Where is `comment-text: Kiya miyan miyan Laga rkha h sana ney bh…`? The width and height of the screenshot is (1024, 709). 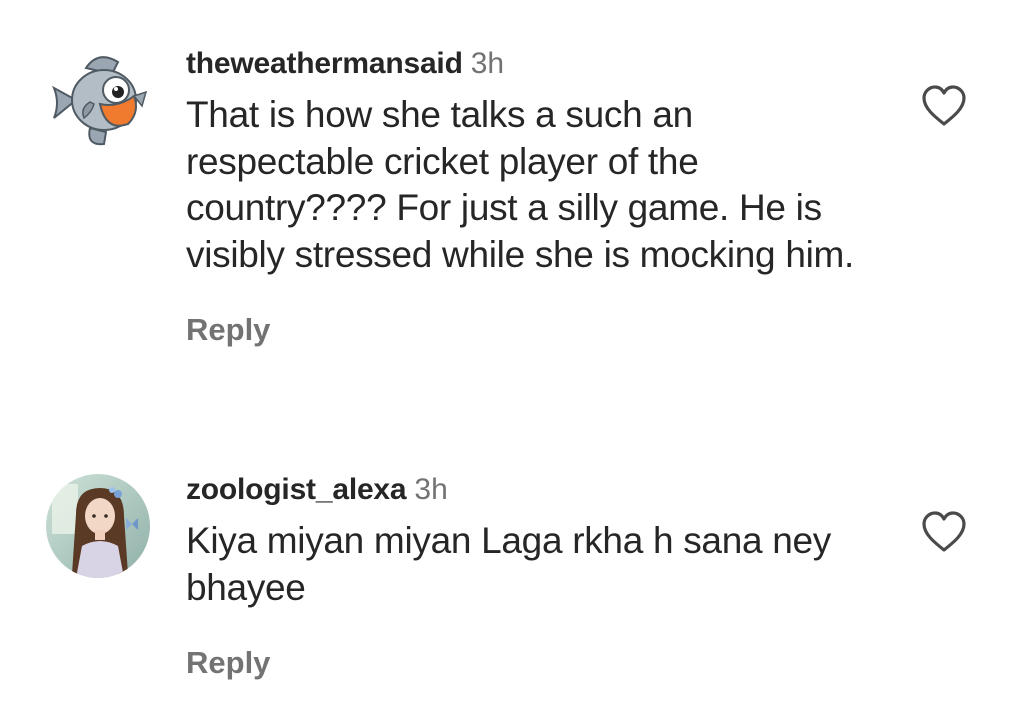 comment-text: Kiya miyan miyan Laga rkha h sana ney bh… is located at coordinates (508, 564).